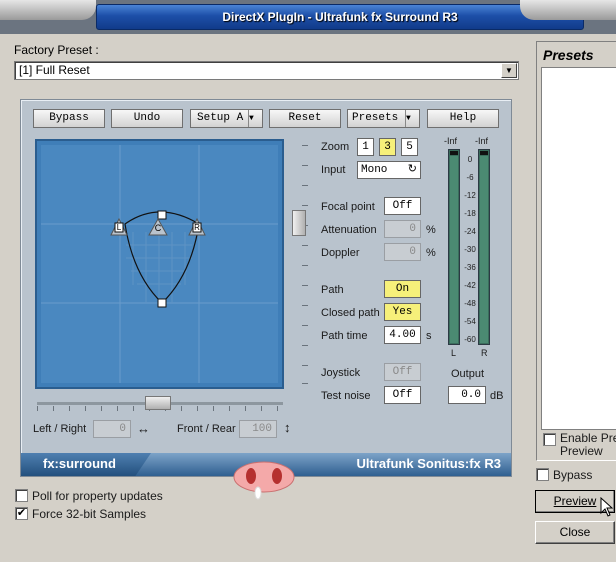 The width and height of the screenshot is (616, 562). What do you see at coordinates (575, 532) in the screenshot?
I see `close-button: Close` at bounding box center [575, 532].